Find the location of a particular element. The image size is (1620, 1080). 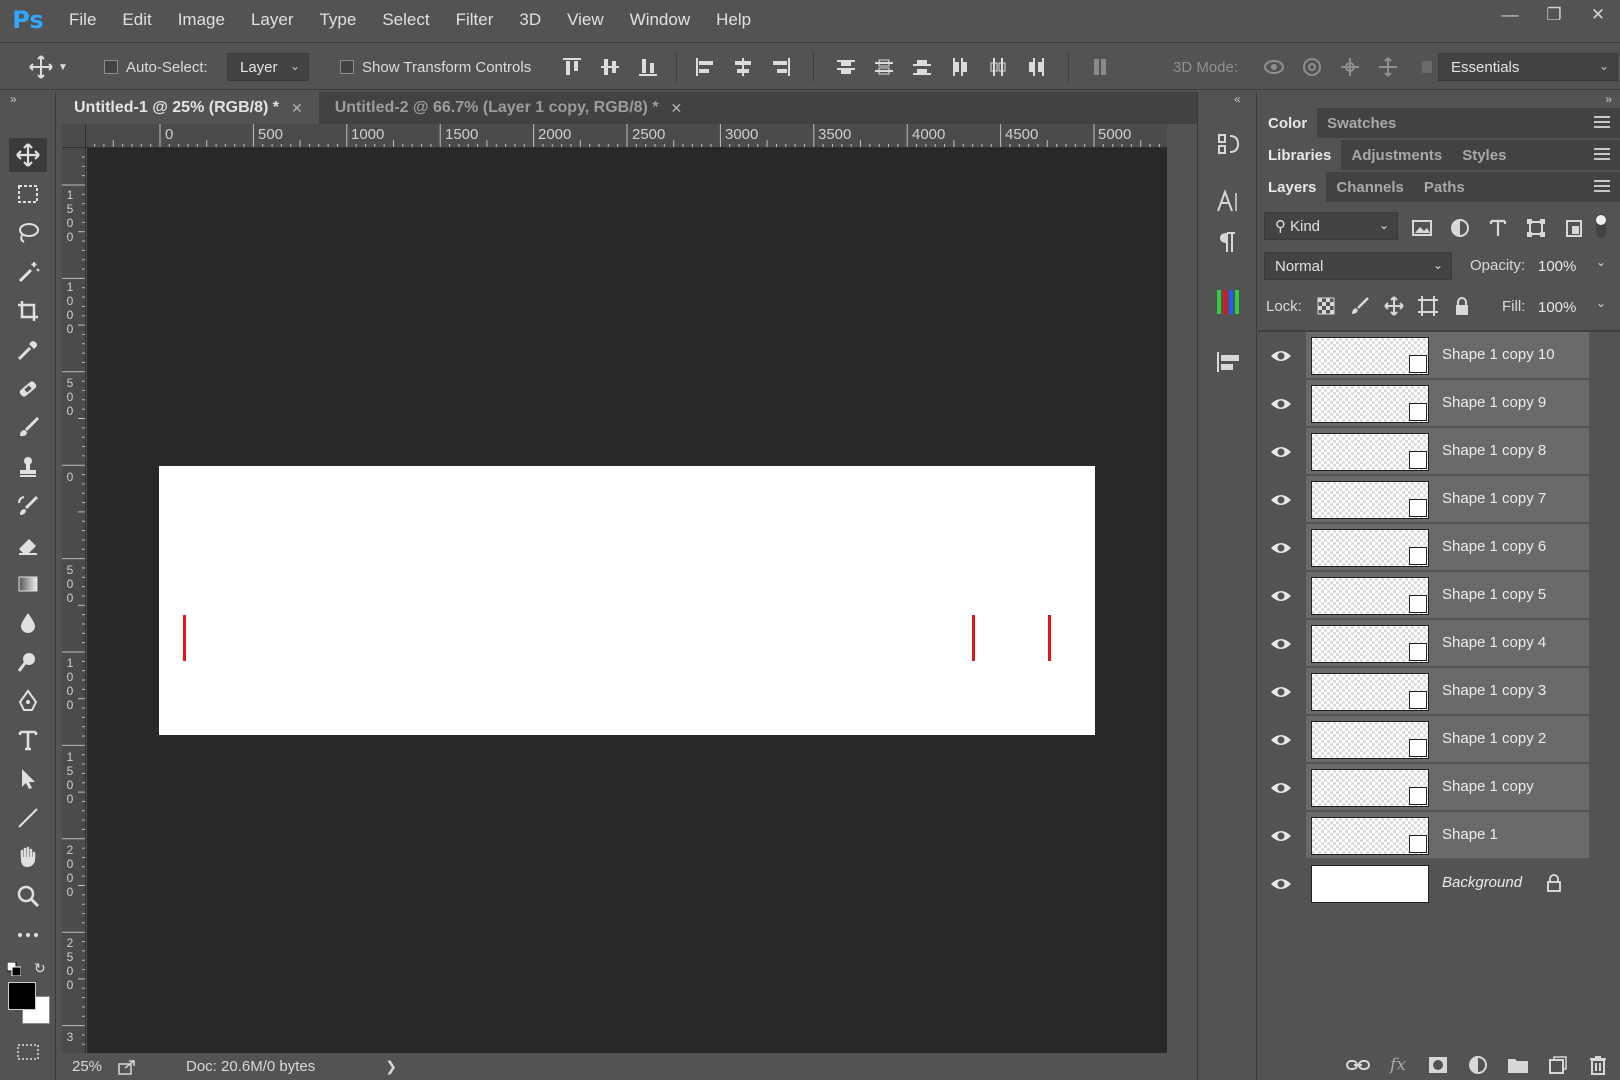

menu-image: Image is located at coordinates (201, 20).